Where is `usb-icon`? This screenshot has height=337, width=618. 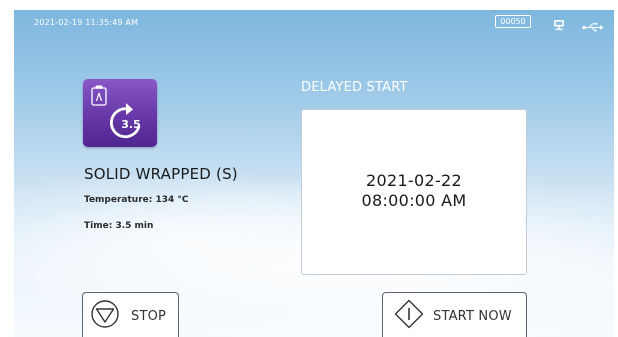
usb-icon is located at coordinates (593, 24).